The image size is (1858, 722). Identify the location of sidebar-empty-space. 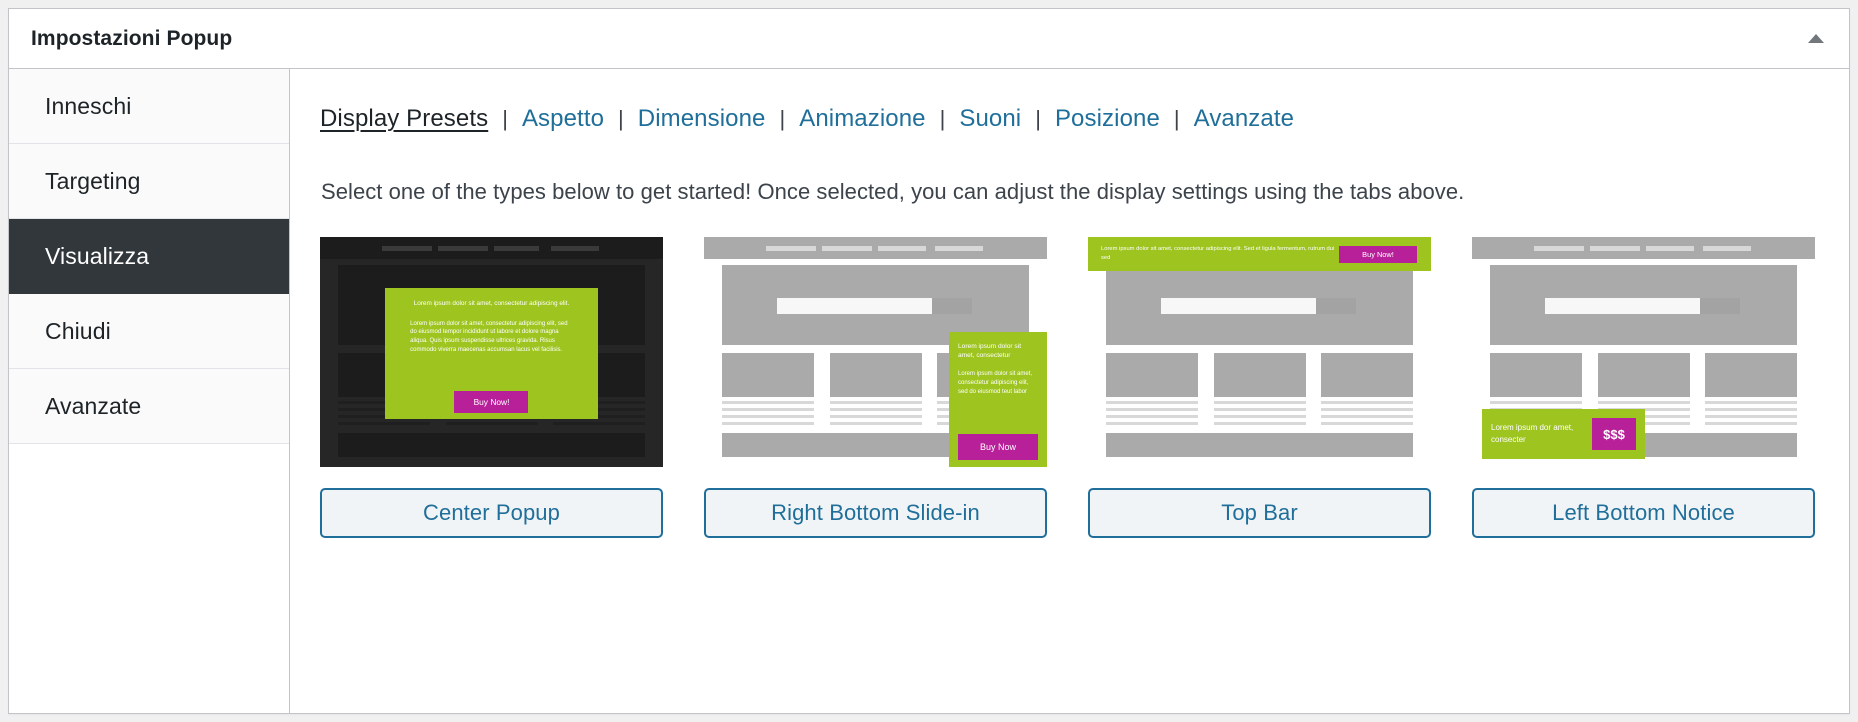
(149, 578).